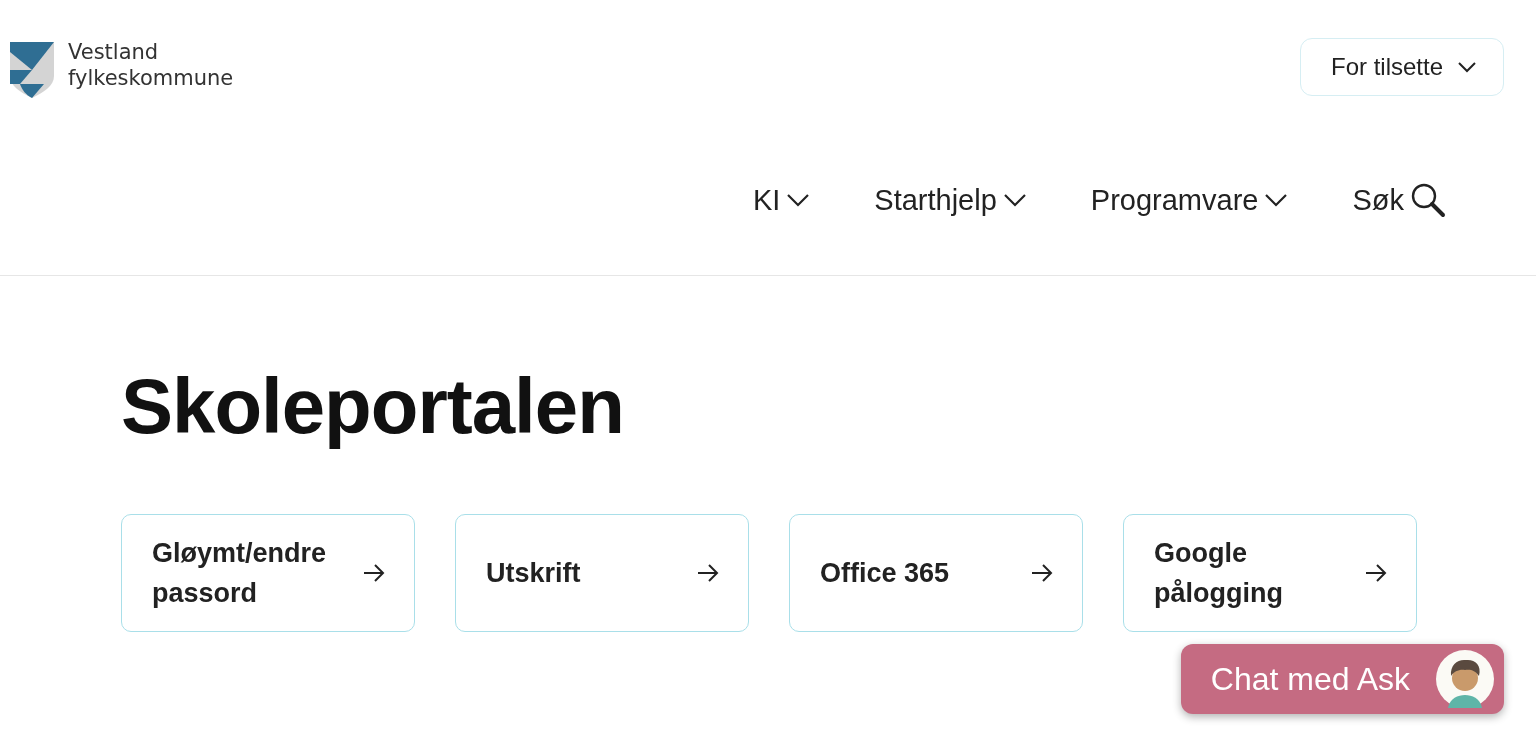 The height and width of the screenshot is (734, 1536). What do you see at coordinates (373, 406) in the screenshot?
I see `page-title: Skoleportalen` at bounding box center [373, 406].